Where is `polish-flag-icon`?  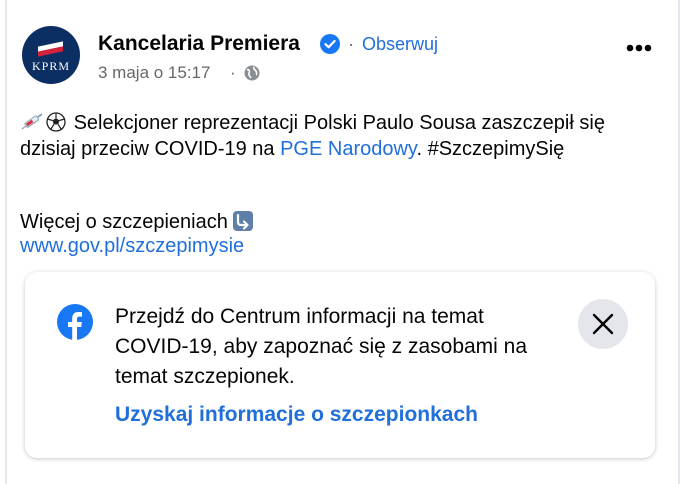
polish-flag-icon is located at coordinates (50, 49).